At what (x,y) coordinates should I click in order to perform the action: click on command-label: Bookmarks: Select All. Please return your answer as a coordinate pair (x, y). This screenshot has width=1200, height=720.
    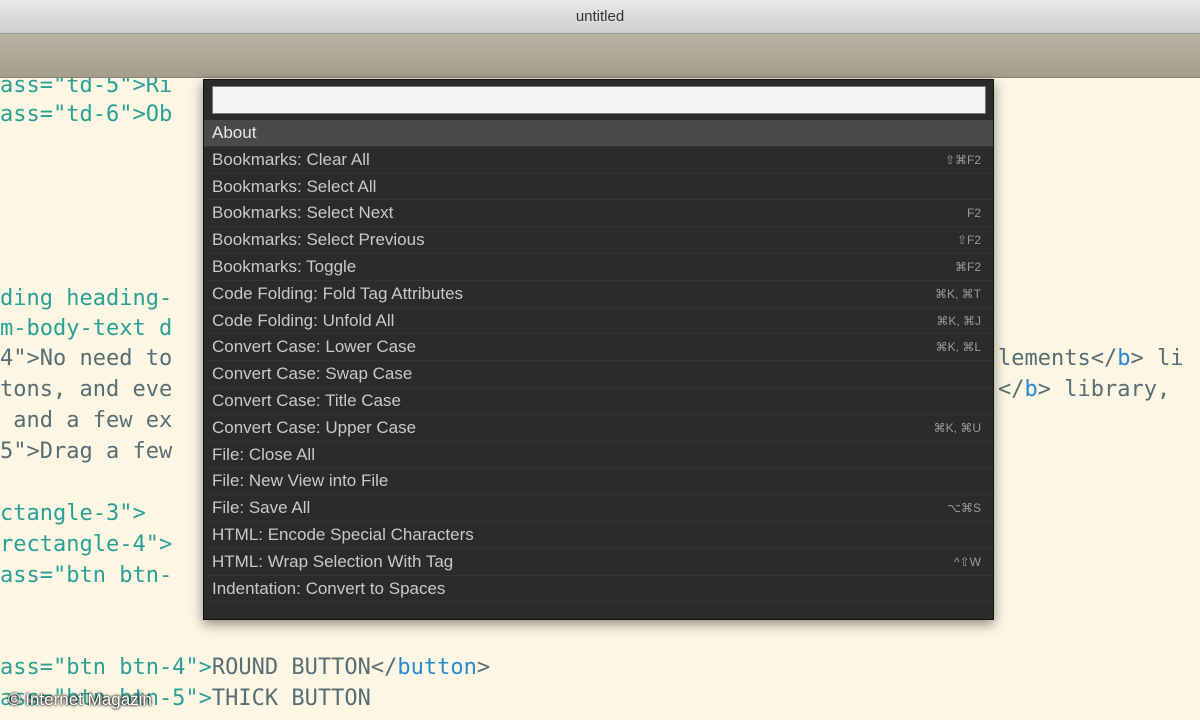
    Looking at the image, I should click on (294, 186).